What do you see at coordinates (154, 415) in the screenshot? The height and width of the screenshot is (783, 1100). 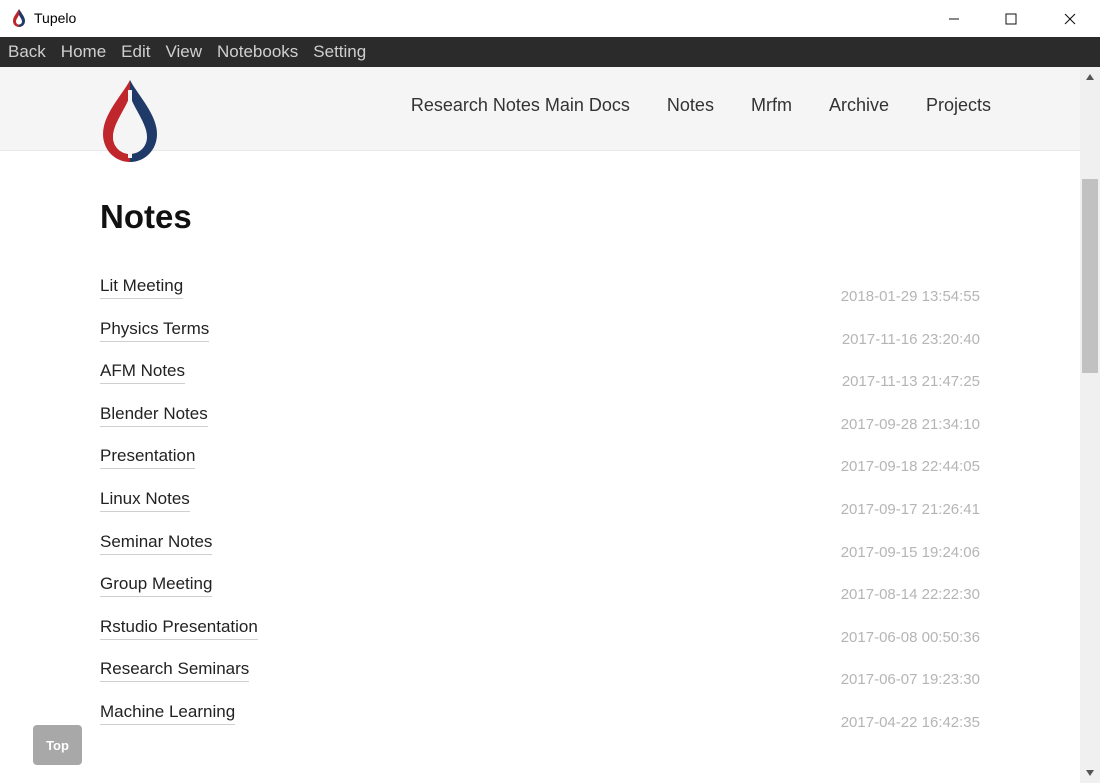 I see `note-link: Blender Notes` at bounding box center [154, 415].